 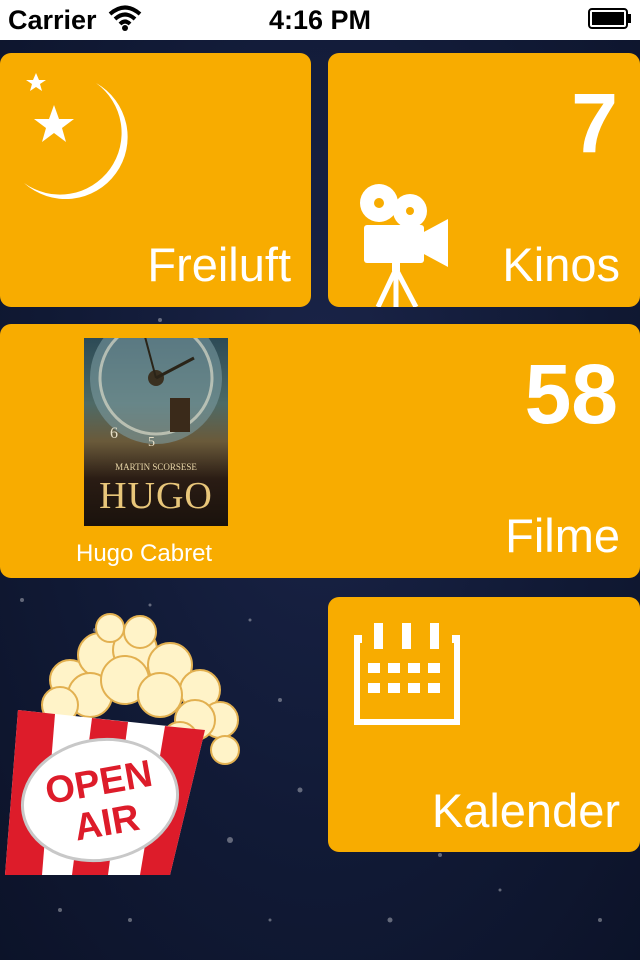 I want to click on battery-icon, so click(x=609, y=18).